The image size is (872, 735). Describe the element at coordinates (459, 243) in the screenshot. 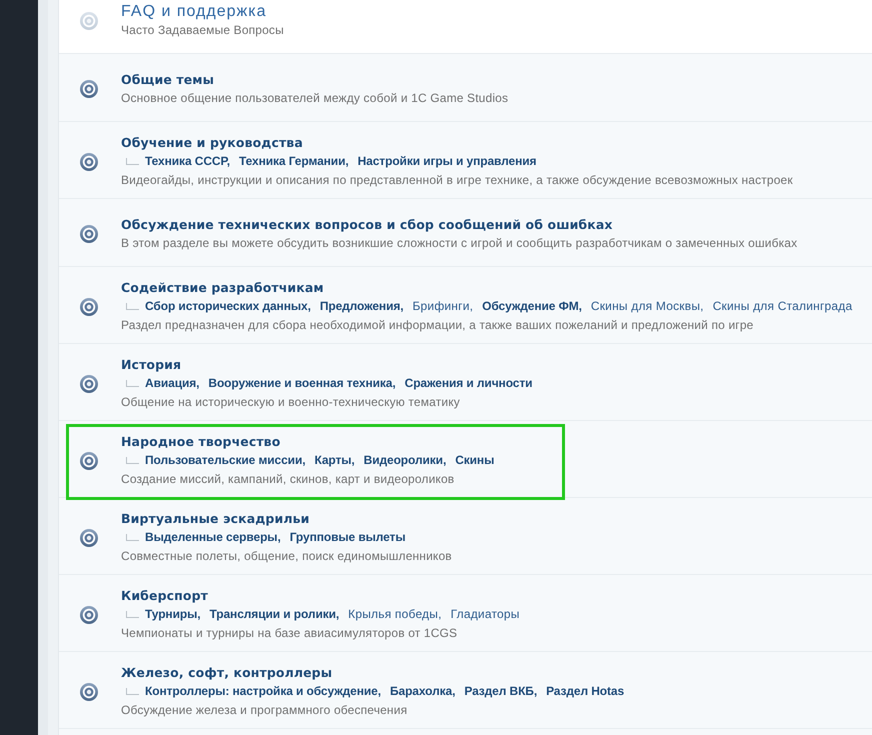

I see `forum-description: В этом разделе вы можете обсудить возникшие сложности с игрой и сообщить разработчикам о замеченных ошибках` at that location.